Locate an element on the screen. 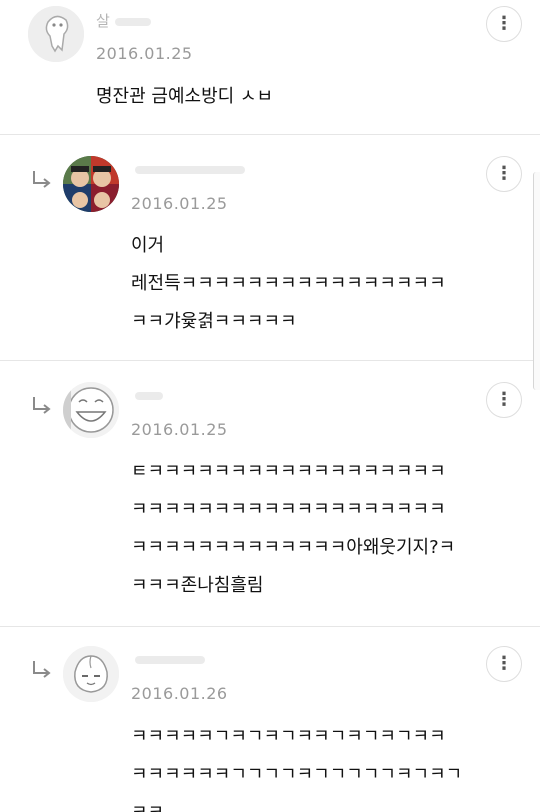 The width and height of the screenshot is (540, 812). comment-text: 명잔관 금예소방디 ㅅㅂ is located at coordinates (184, 97).